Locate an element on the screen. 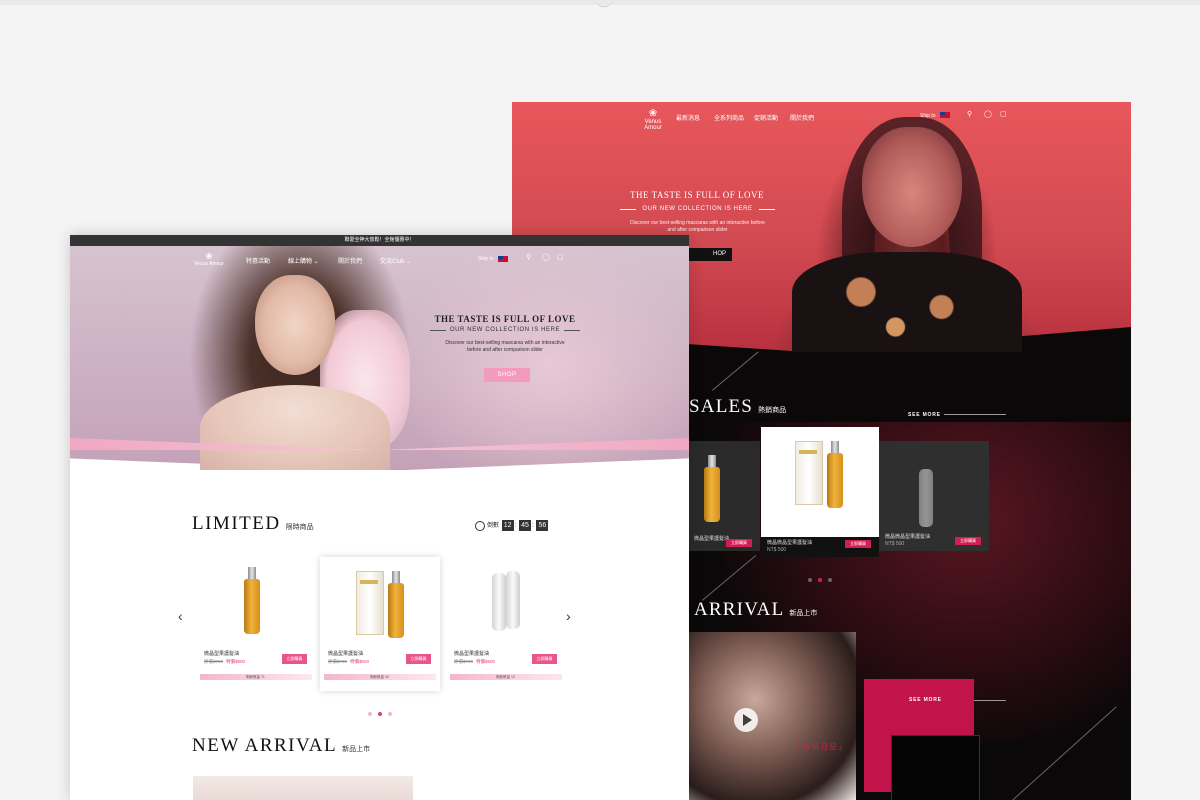 The image size is (1200, 800). stock-remaining: 剩餘數量 71 is located at coordinates (255, 677).